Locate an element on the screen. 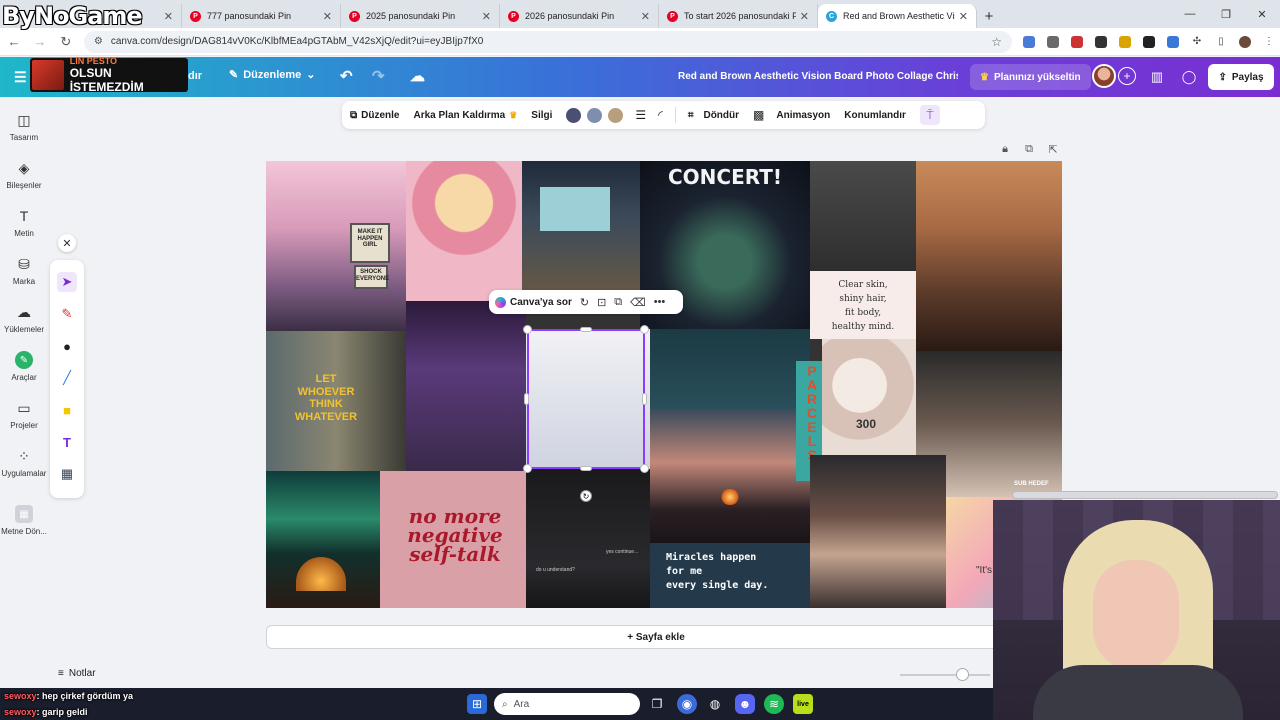 The width and height of the screenshot is (1280, 720). minimize-icon: — is located at coordinates (1190, 14).